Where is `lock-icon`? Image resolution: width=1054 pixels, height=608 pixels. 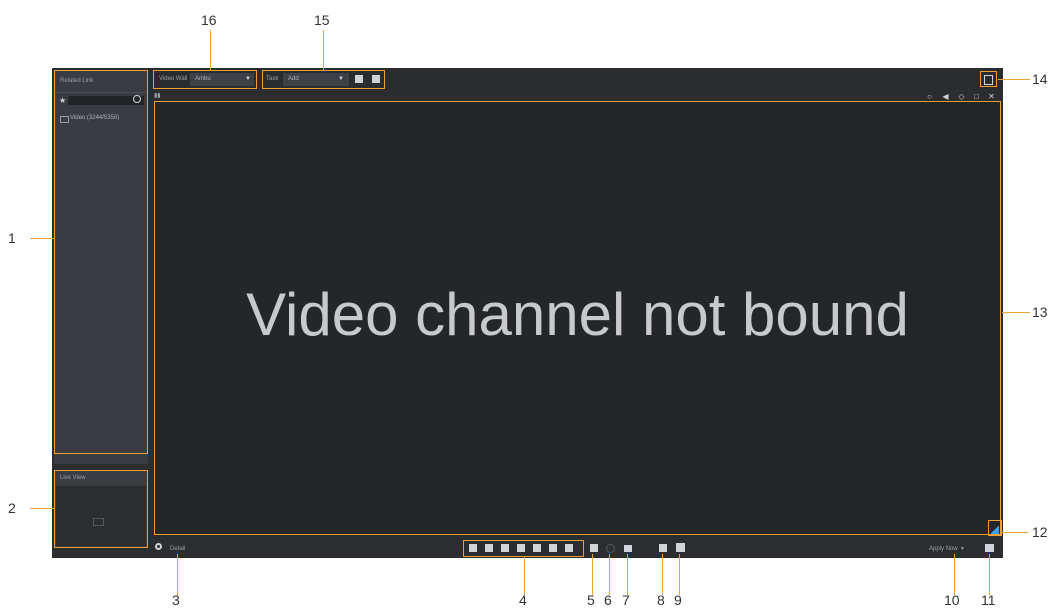
lock-icon is located at coordinates (628, 548).